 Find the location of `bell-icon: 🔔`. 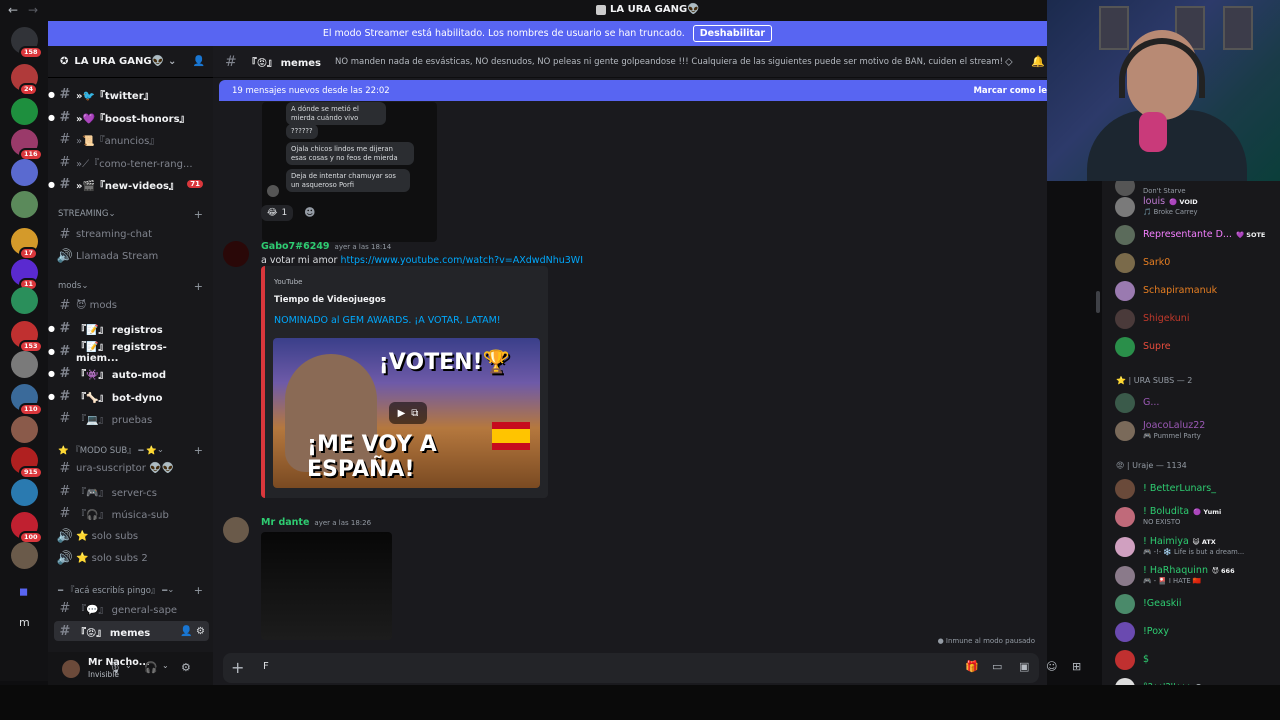

bell-icon: 🔔 is located at coordinates (1038, 61).